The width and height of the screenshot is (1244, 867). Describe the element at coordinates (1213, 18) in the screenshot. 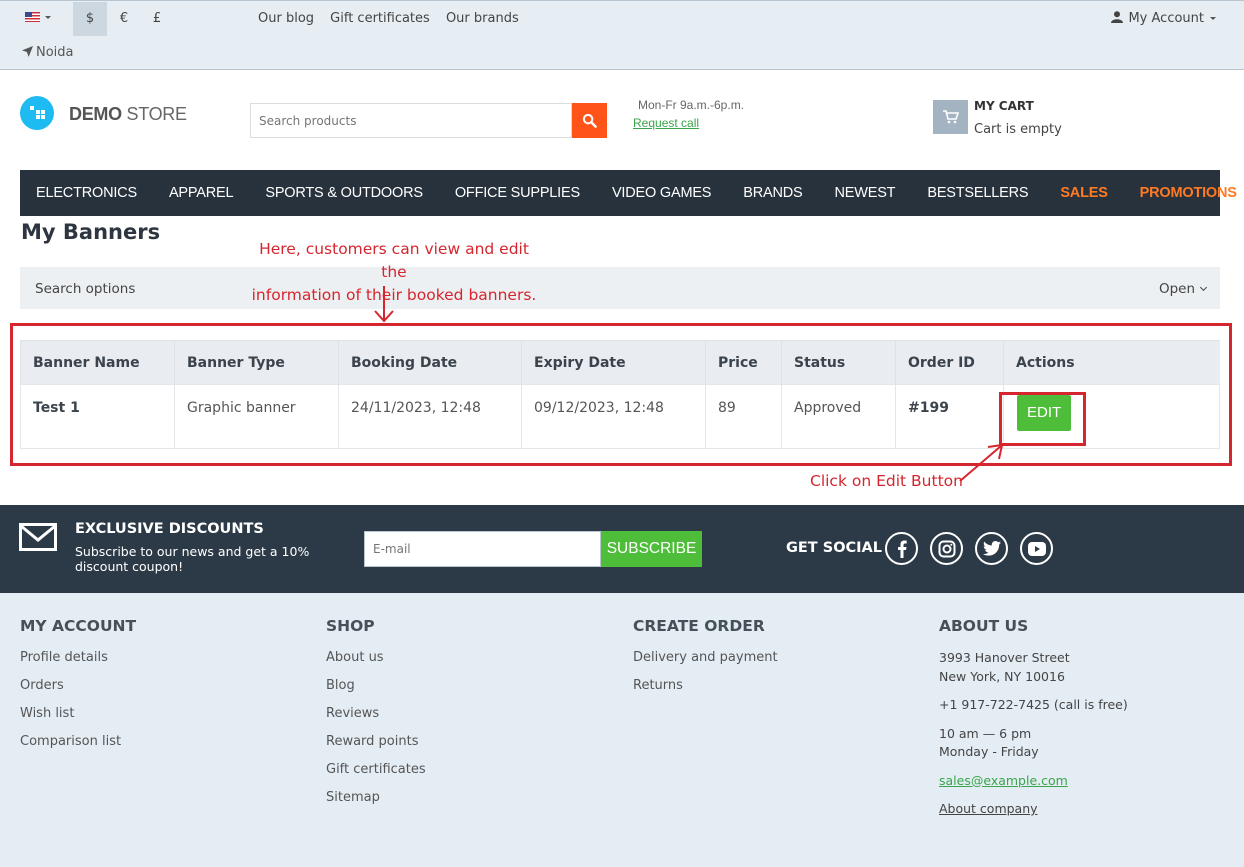

I see `account-caret-icon` at that location.